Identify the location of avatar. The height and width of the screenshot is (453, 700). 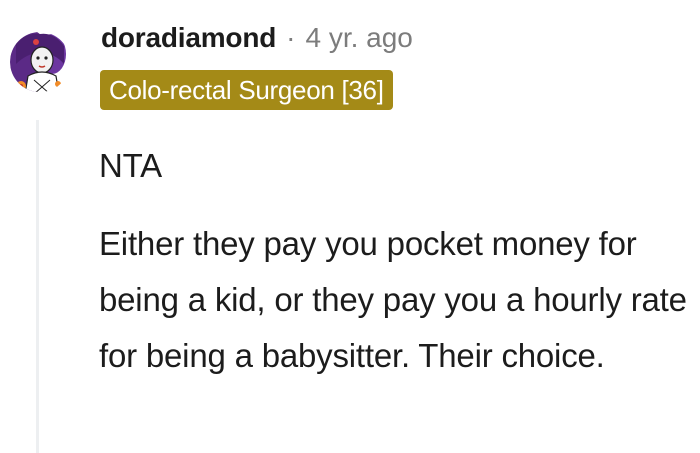
(40, 62).